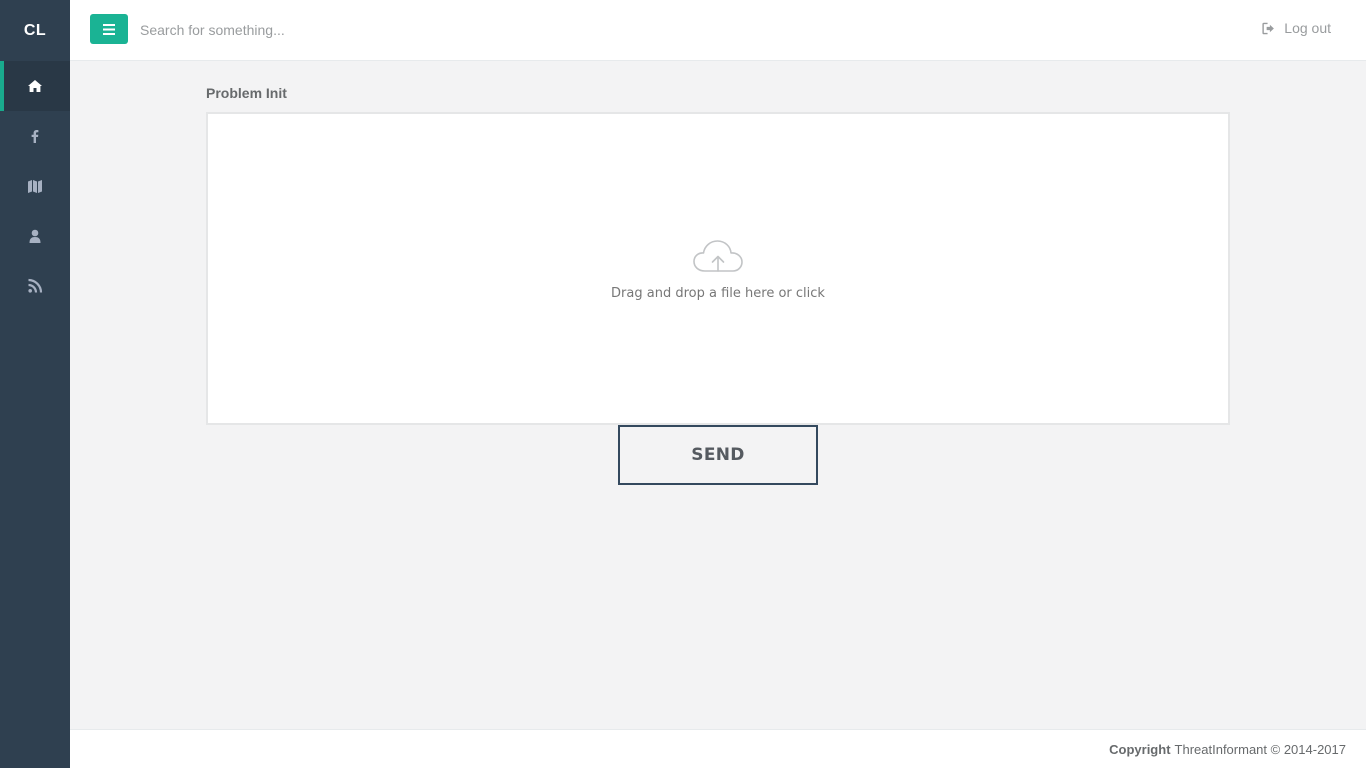 The width and height of the screenshot is (1366, 768). I want to click on footer: Copyright ThreatInformant © 2014-2017, so click(718, 748).